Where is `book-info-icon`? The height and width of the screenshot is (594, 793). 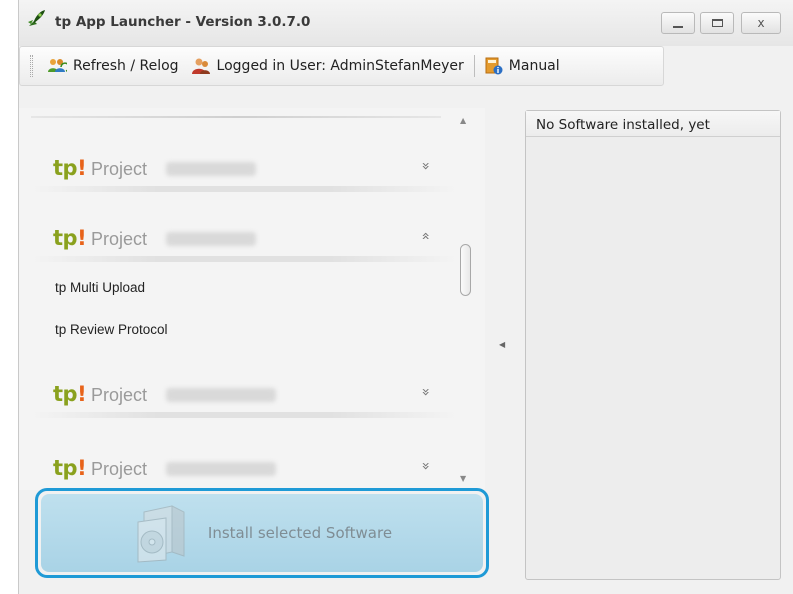
book-info-icon is located at coordinates (494, 66).